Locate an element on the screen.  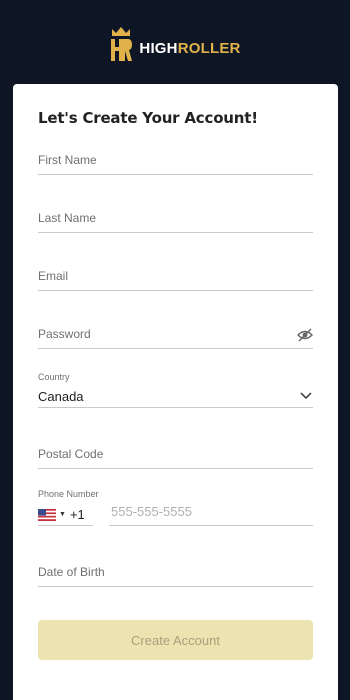
brand-logo: HIGHROLLER is located at coordinates (175, 44).